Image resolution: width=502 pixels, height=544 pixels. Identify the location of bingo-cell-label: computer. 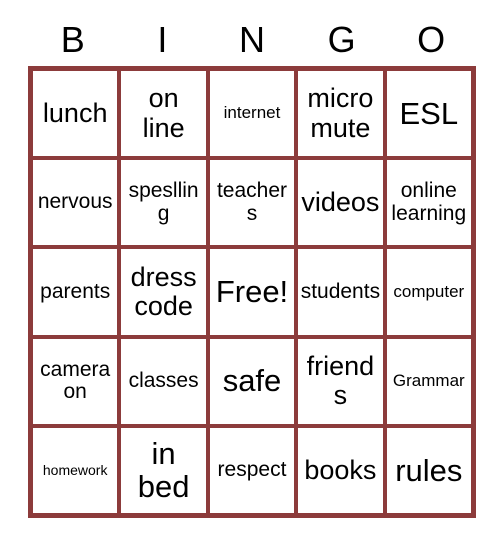
(429, 291).